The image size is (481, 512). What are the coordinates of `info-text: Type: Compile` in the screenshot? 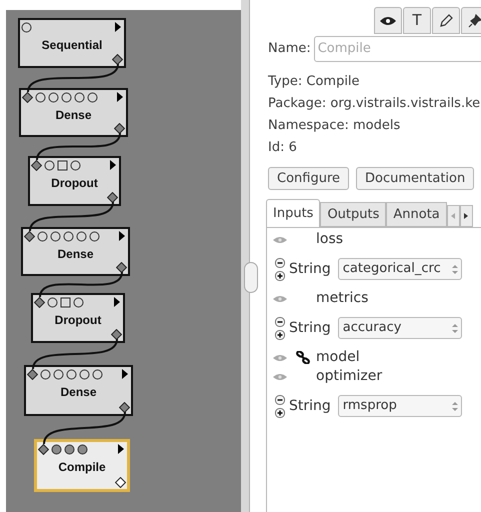 It's located at (314, 82).